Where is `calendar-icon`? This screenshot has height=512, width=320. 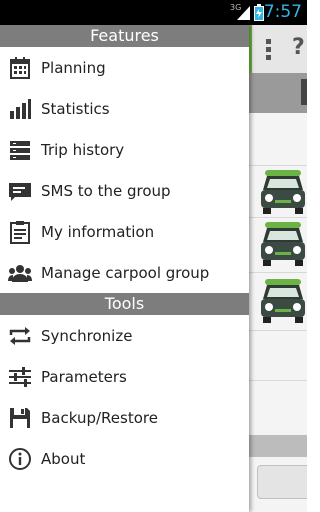 calendar-icon is located at coordinates (20, 68).